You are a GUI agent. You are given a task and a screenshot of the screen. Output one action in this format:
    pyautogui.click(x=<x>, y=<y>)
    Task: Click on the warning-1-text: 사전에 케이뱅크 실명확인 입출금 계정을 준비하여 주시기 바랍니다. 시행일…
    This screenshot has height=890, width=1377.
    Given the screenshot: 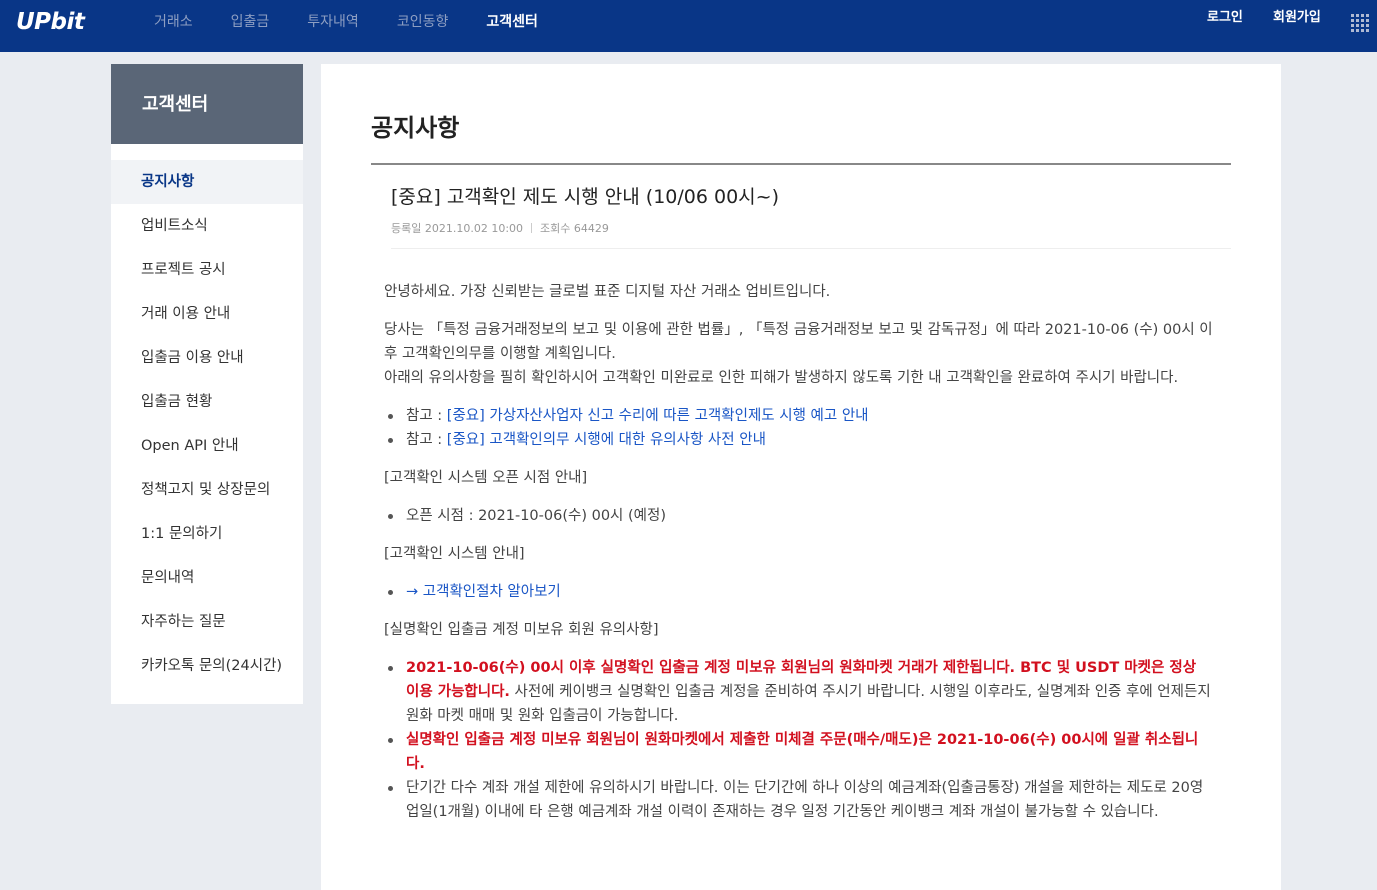 What is the action you would take?
    pyautogui.click(x=808, y=704)
    